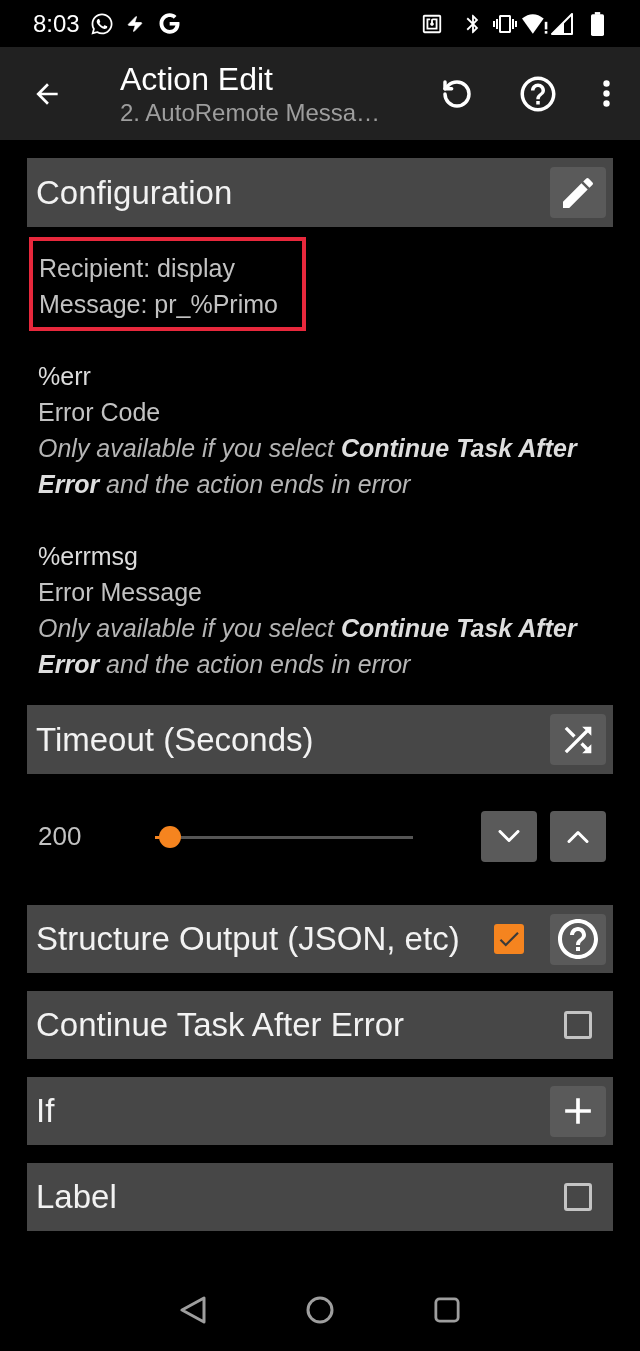 Image resolution: width=640 pixels, height=1351 pixels. Describe the element at coordinates (432, 23) in the screenshot. I see `nfc-icon` at that location.